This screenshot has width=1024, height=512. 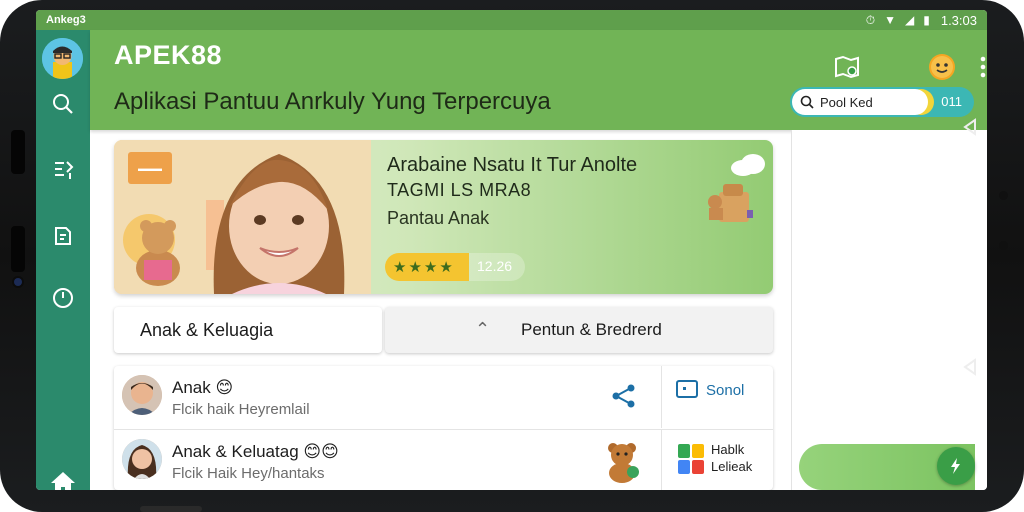 What do you see at coordinates (687, 389) in the screenshot?
I see `screen-icon` at bounding box center [687, 389].